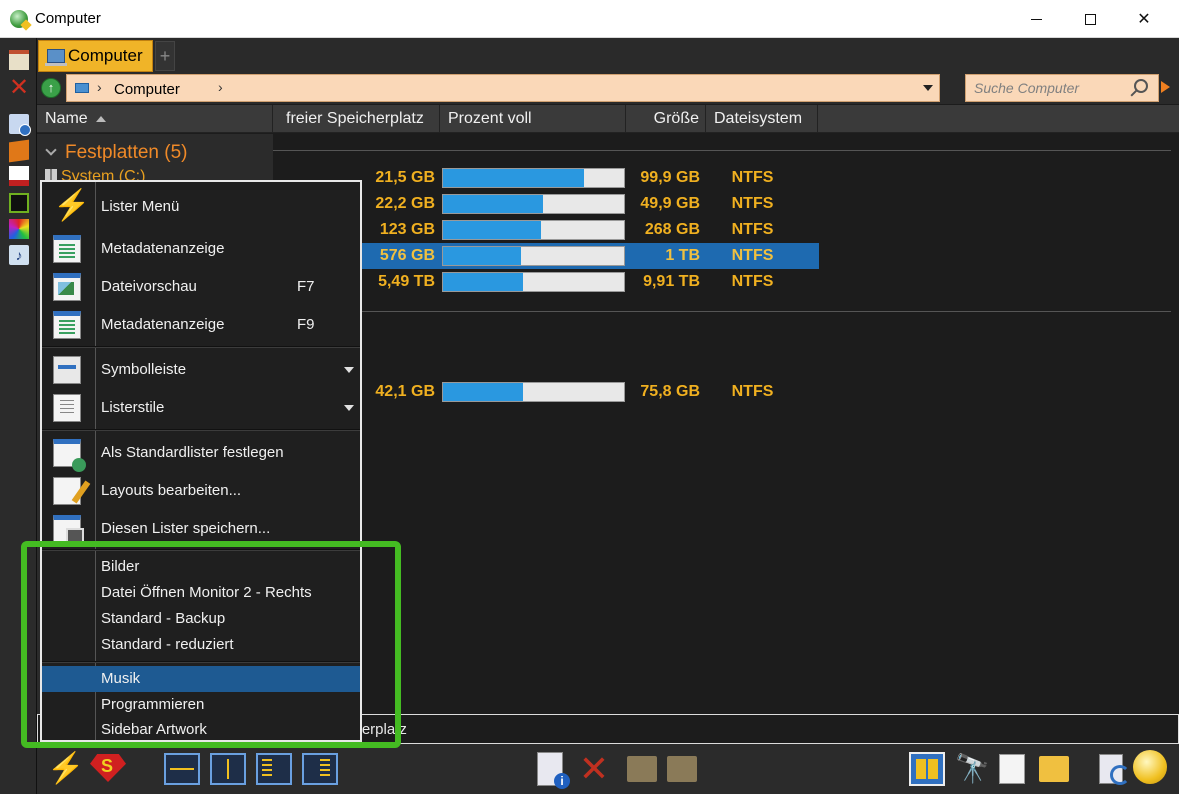 This screenshot has height=794, width=1179. What do you see at coordinates (19, 19) in the screenshot?
I see `app-logo-icon` at bounding box center [19, 19].